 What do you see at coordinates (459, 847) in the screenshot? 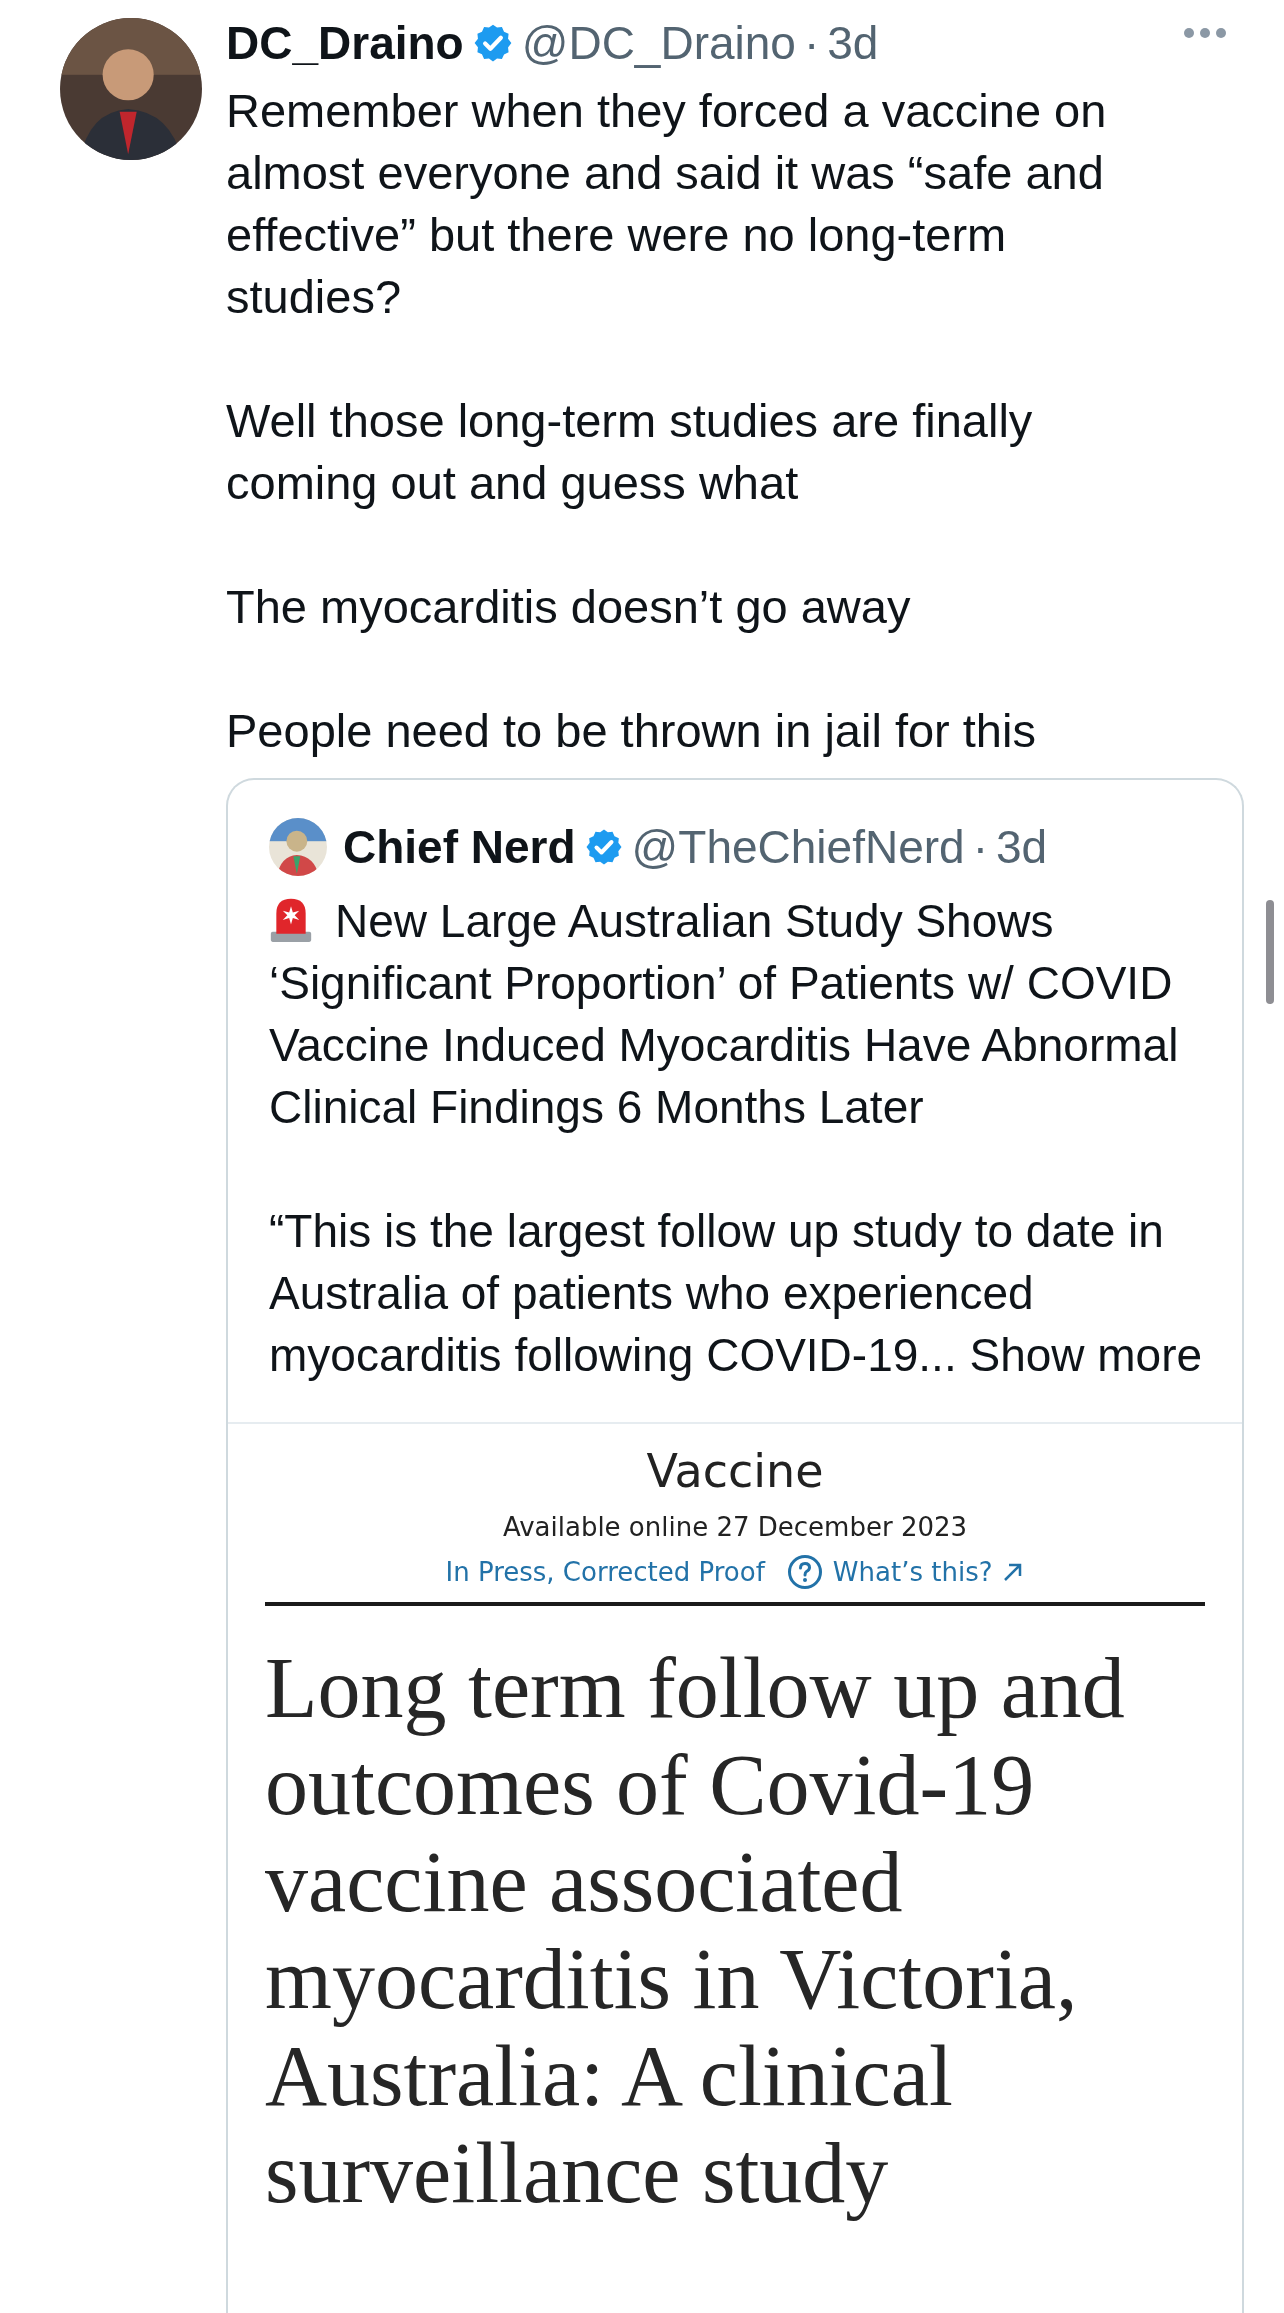
I see `author-name: Chief Nerd` at bounding box center [459, 847].